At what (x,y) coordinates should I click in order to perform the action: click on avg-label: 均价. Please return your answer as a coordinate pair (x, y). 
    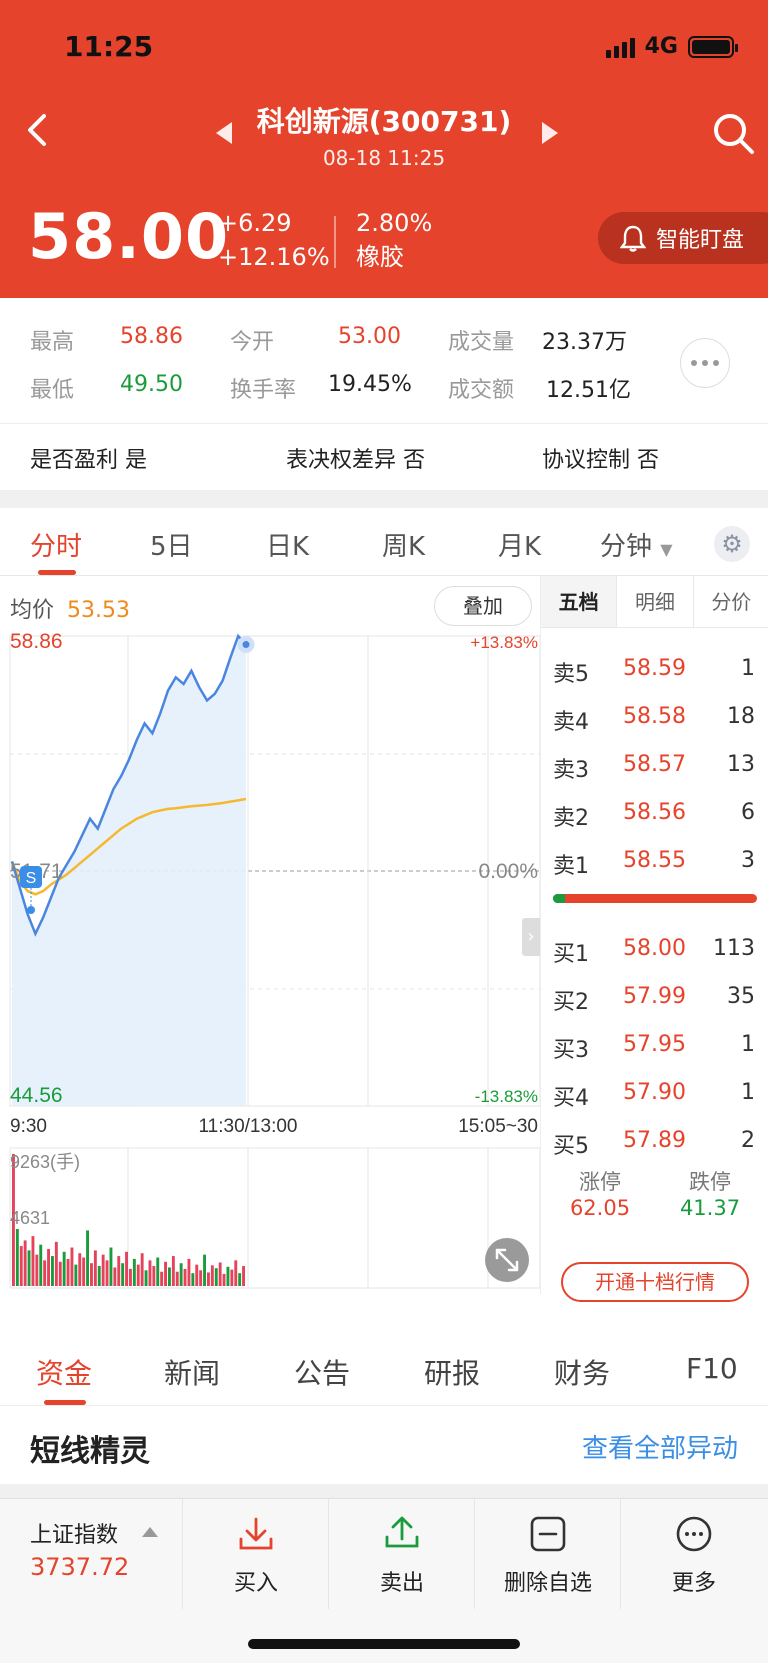
    Looking at the image, I should click on (32, 610).